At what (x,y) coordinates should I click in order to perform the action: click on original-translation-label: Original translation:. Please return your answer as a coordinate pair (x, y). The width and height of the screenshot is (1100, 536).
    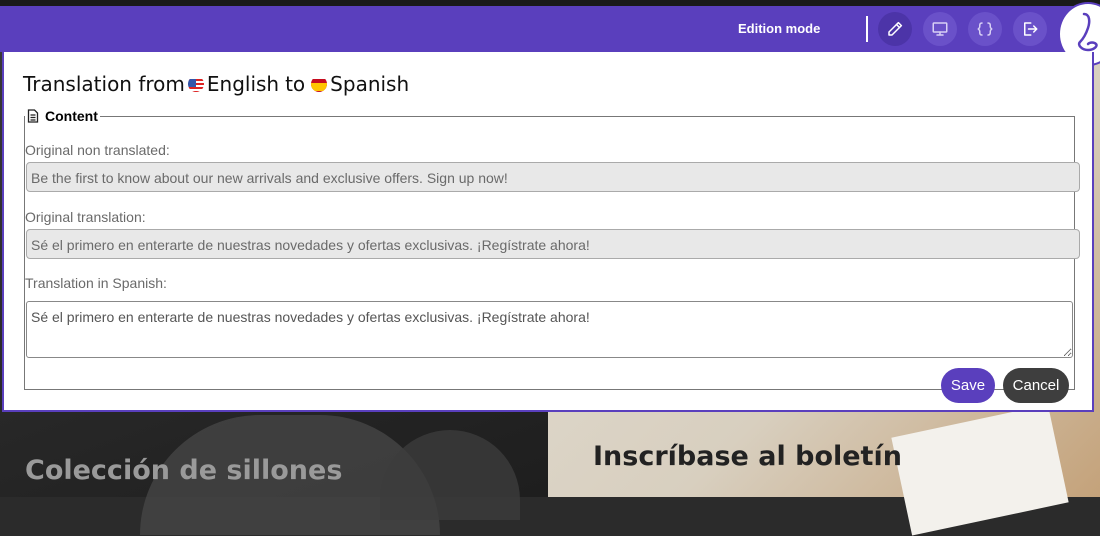
    Looking at the image, I should click on (85, 217).